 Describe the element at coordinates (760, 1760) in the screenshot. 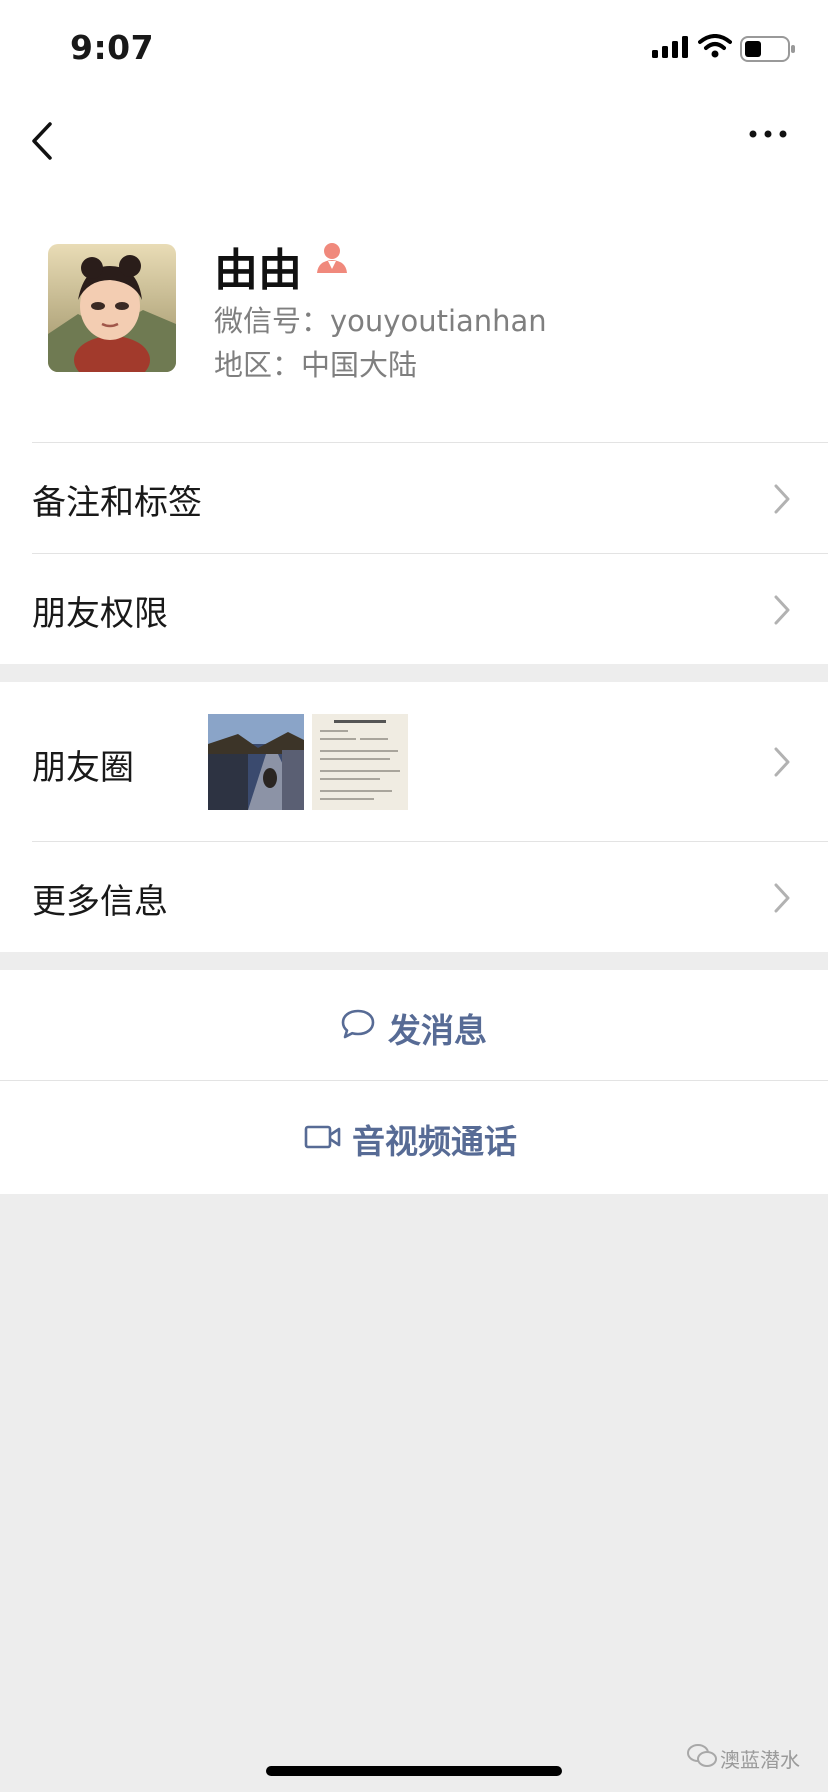

I see `watermark-text: 澳蓝潜水` at that location.